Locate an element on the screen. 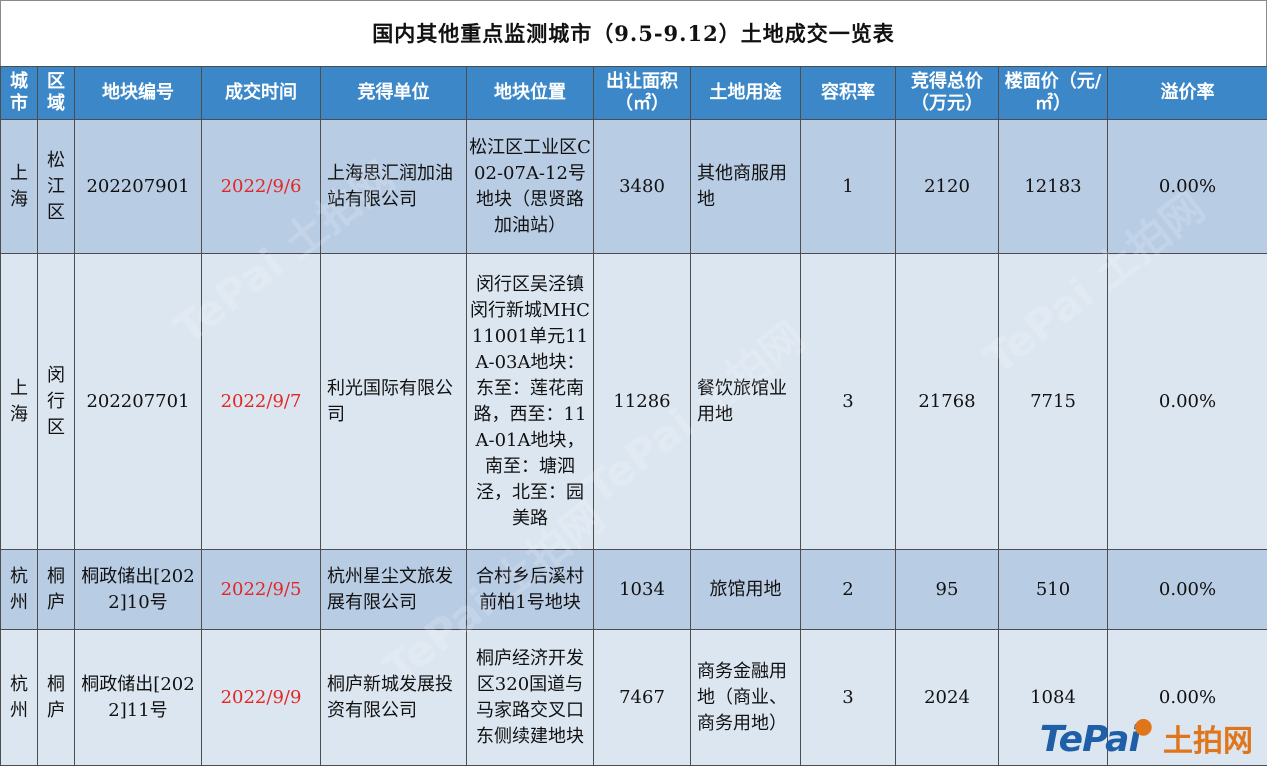 This screenshot has height=768, width=1267. logo-en: TePai is located at coordinates (1090, 739).